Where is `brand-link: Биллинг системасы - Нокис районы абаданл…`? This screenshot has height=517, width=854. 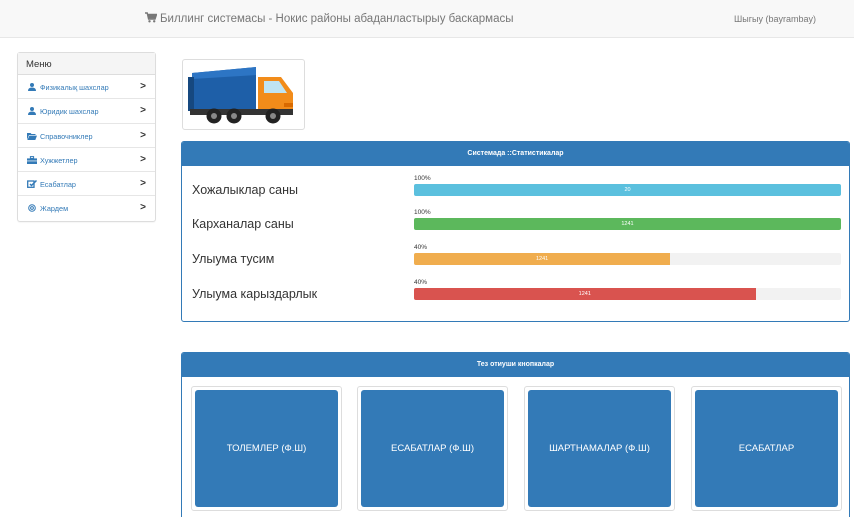
brand-link: Биллинг системасы - Нокис районы абаданл… is located at coordinates (329, 18).